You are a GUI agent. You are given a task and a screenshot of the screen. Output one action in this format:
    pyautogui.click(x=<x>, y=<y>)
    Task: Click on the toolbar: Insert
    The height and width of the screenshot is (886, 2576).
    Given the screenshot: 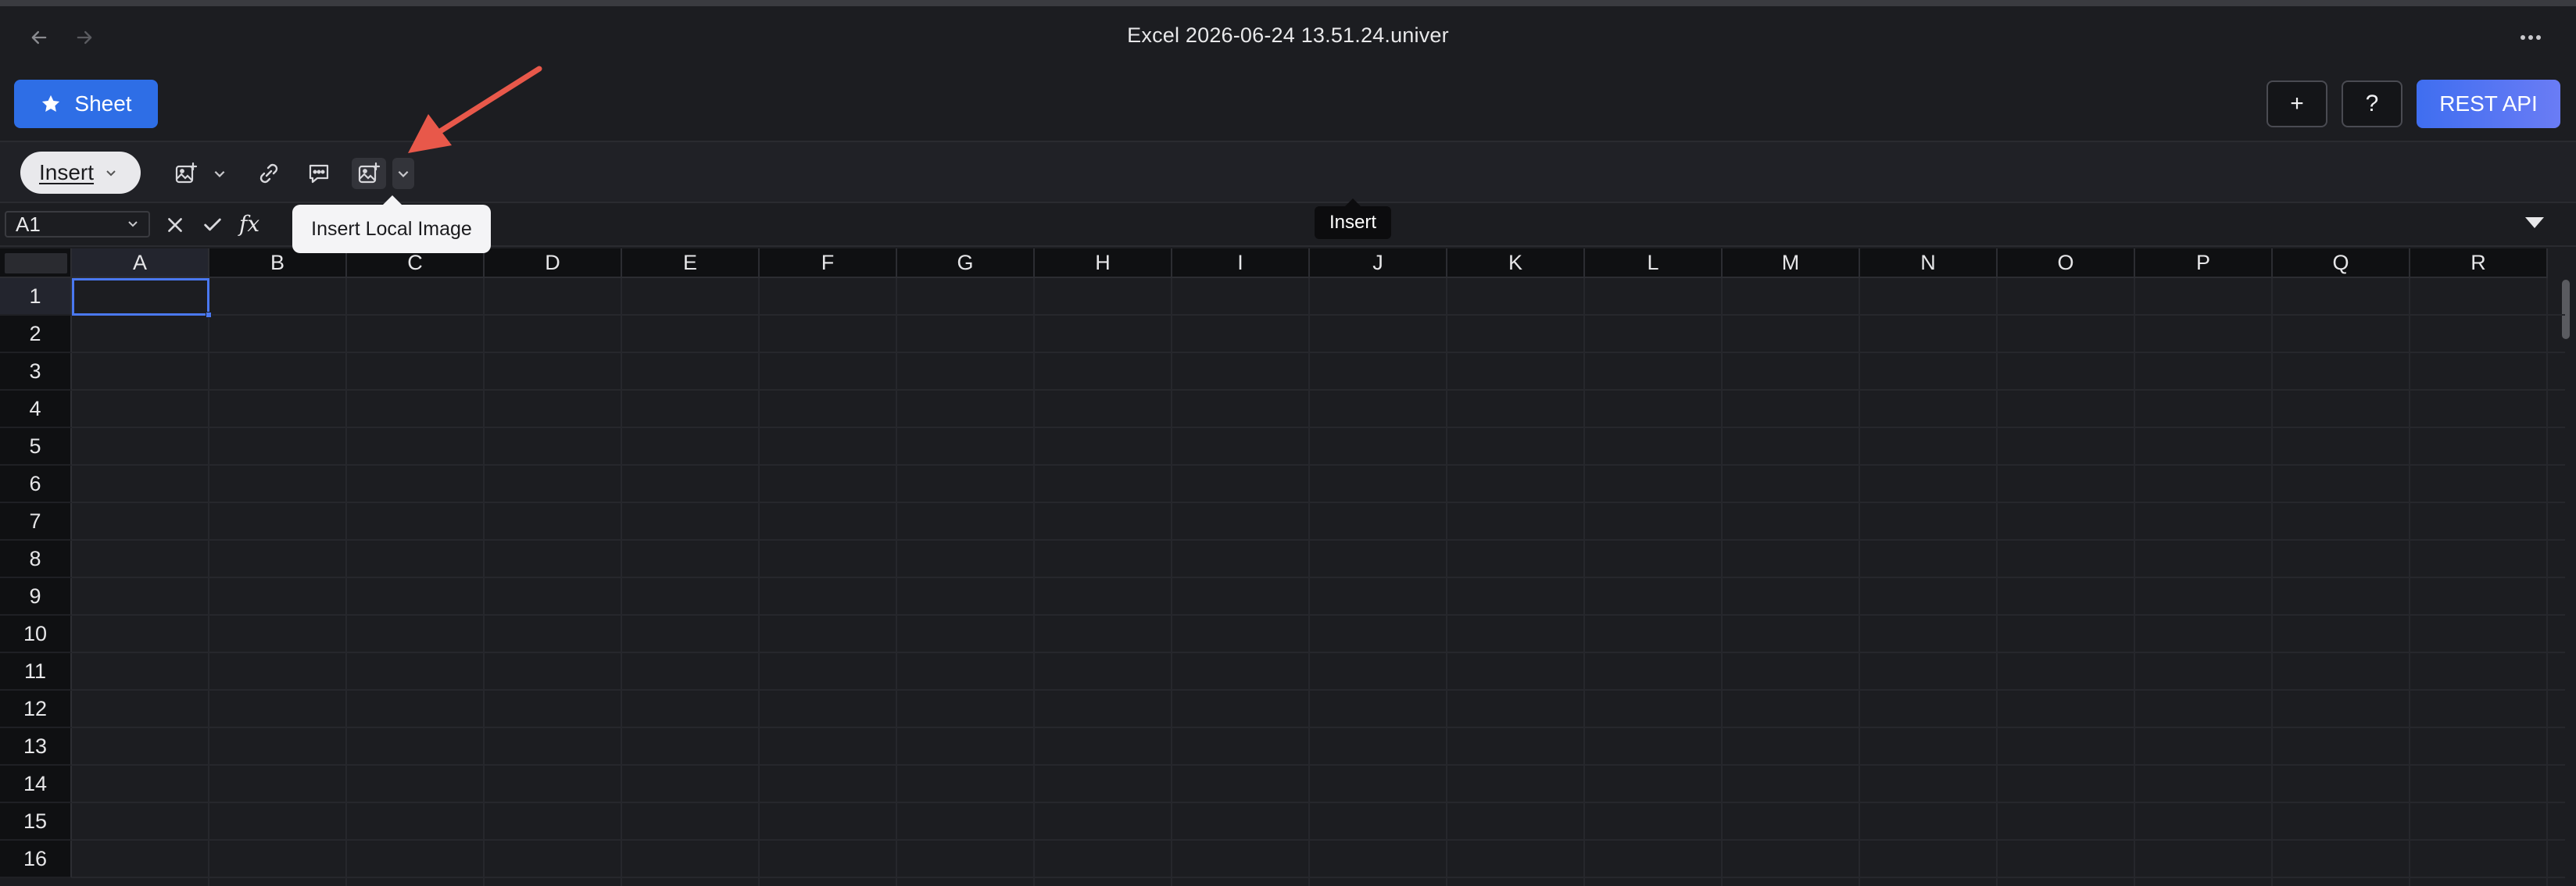 What is the action you would take?
    pyautogui.click(x=1288, y=172)
    